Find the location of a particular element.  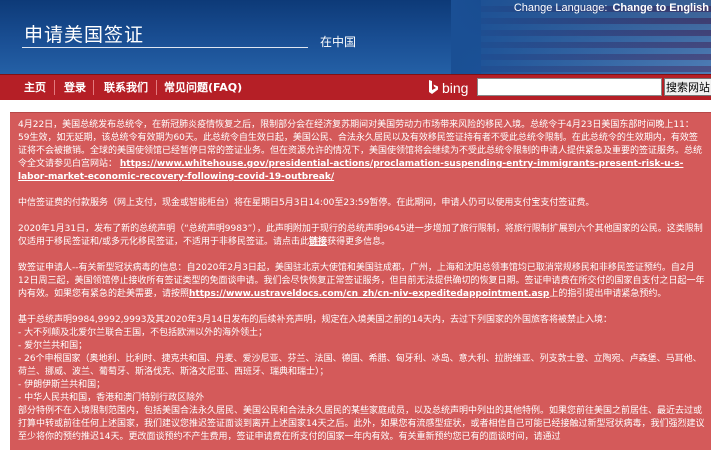

title-divider is located at coordinates (165, 47).